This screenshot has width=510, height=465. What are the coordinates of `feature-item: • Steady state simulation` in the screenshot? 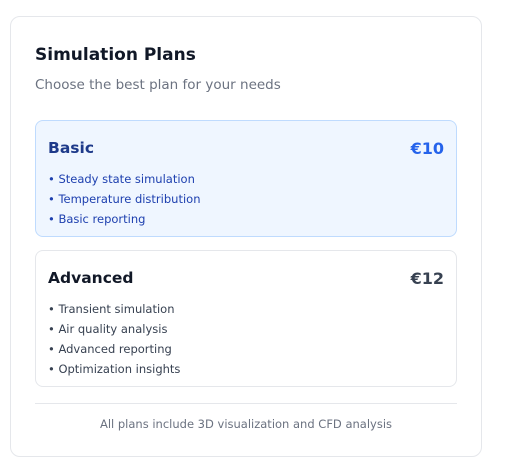 It's located at (121, 179).